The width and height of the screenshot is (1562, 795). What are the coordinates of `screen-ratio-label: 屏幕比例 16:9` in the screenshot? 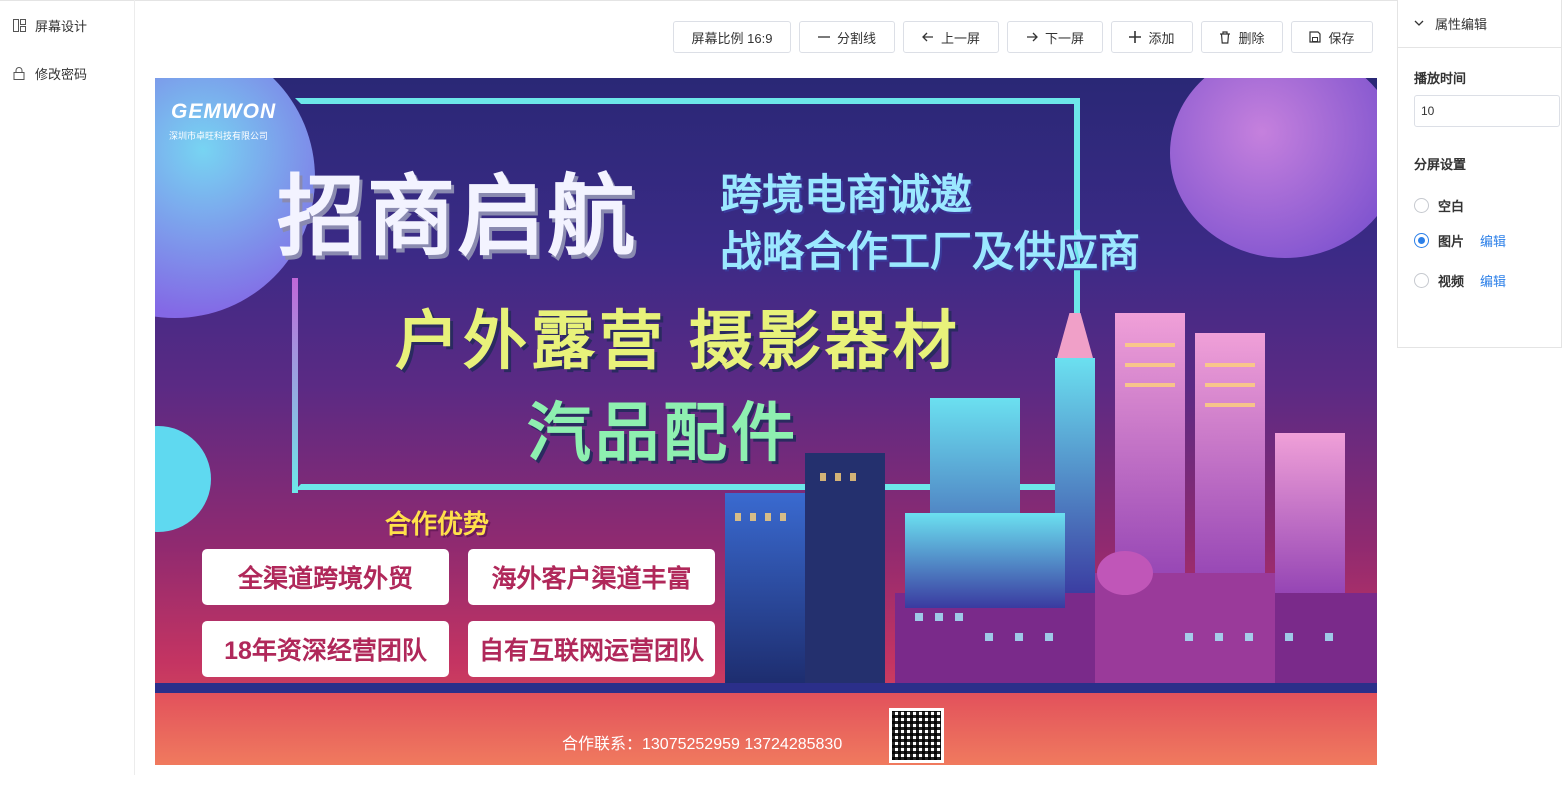 It's located at (732, 38).